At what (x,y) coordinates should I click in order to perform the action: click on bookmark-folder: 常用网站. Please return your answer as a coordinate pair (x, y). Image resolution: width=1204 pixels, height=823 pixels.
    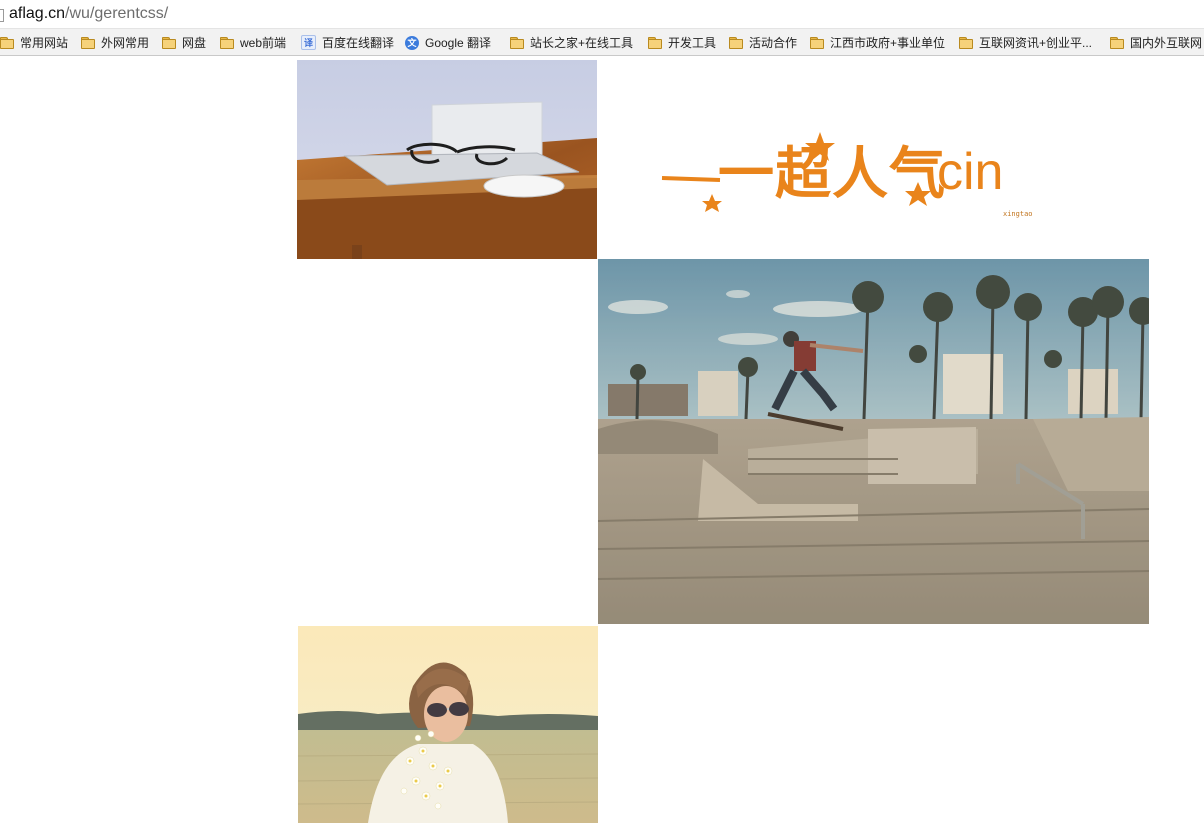
    Looking at the image, I should click on (34, 42).